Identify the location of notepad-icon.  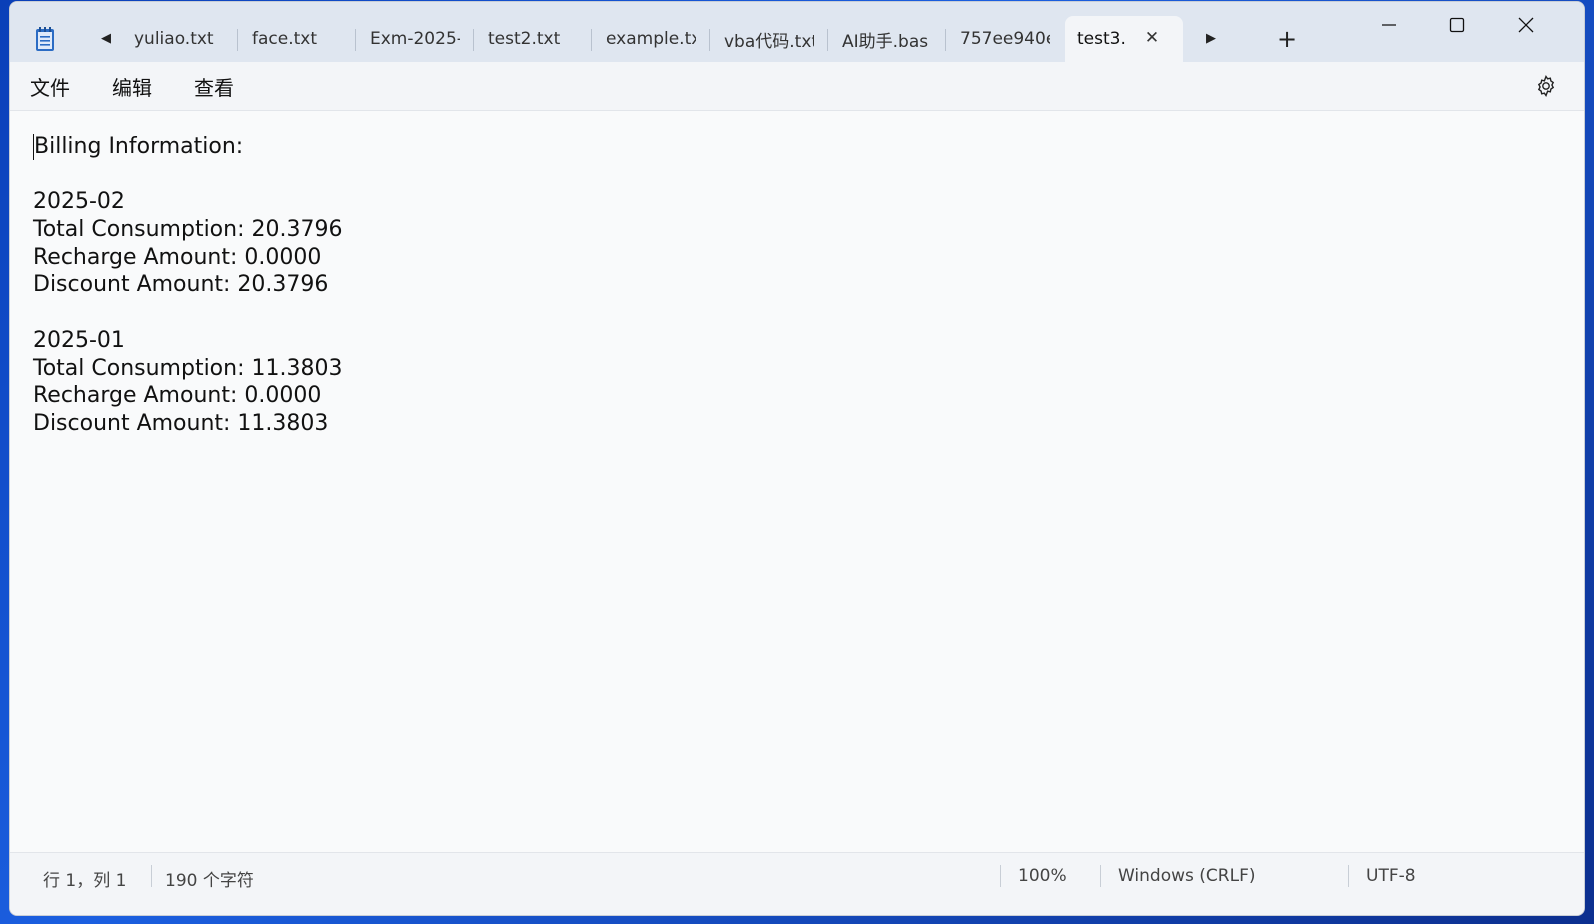
(45, 39).